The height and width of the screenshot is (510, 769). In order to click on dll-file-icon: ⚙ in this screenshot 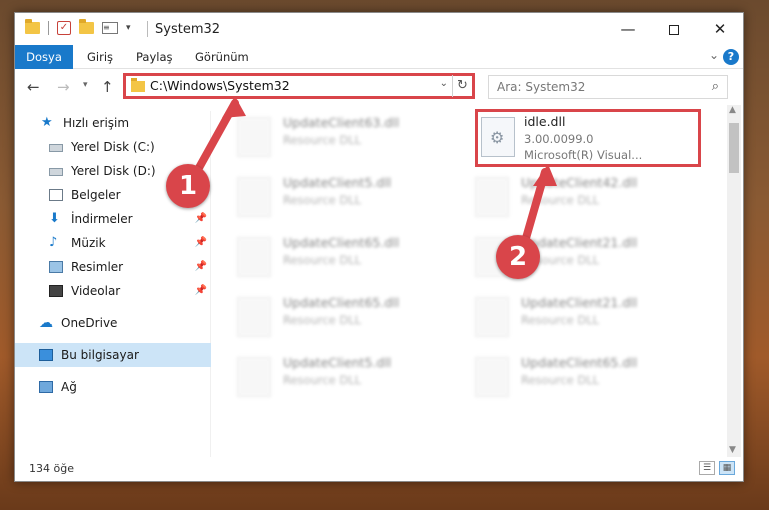, I will do `click(498, 137)`.